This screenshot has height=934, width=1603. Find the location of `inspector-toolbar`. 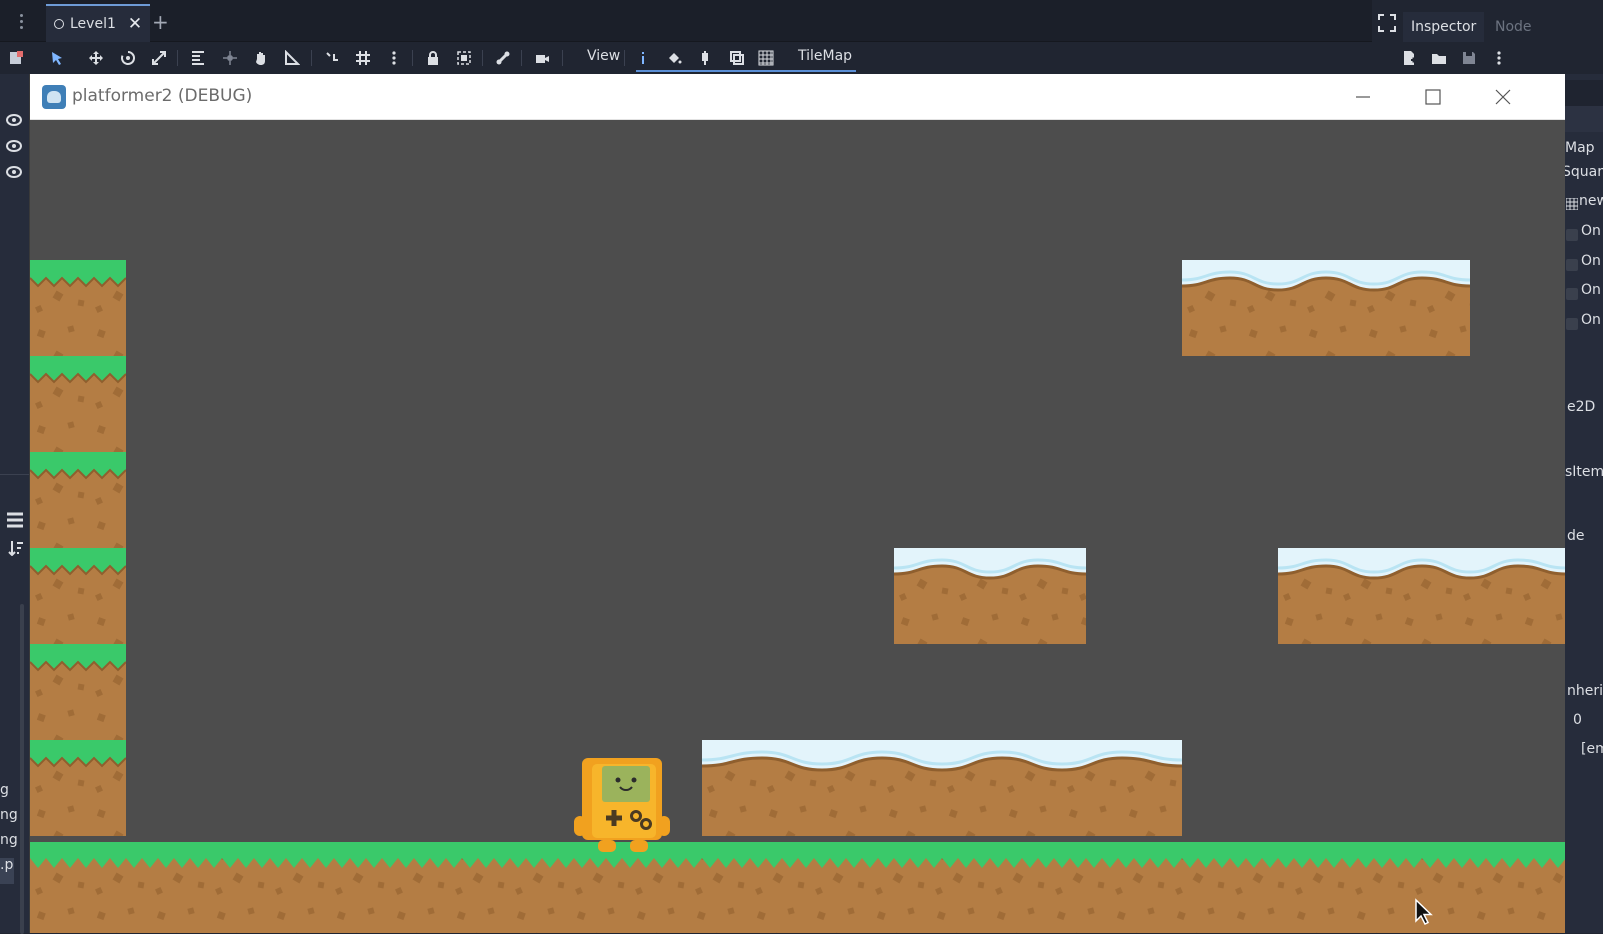

inspector-toolbar is located at coordinates (1503, 59).